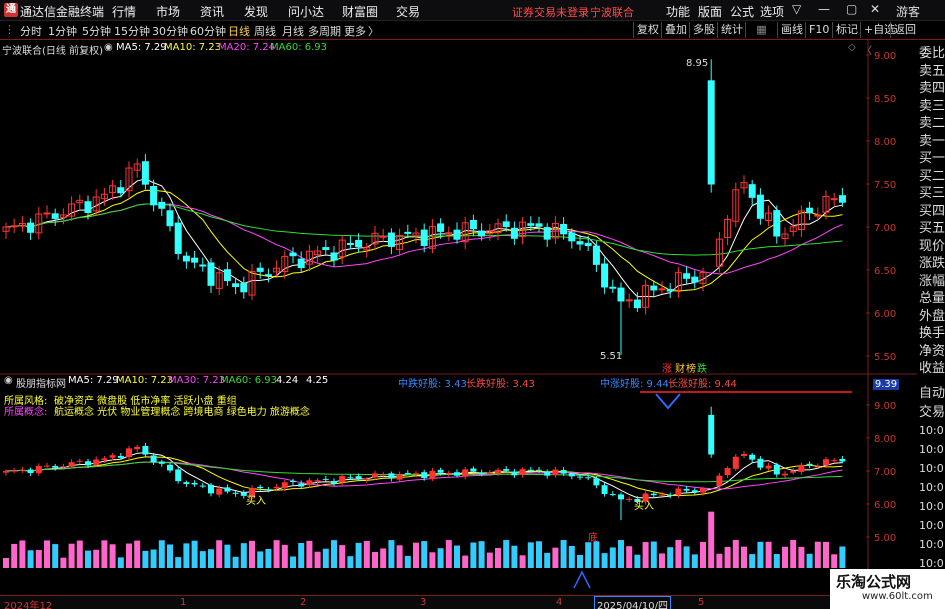 This screenshot has height=609, width=945. What do you see at coordinates (851, 9) in the screenshot?
I see `maximize-icon: ▢` at bounding box center [851, 9].